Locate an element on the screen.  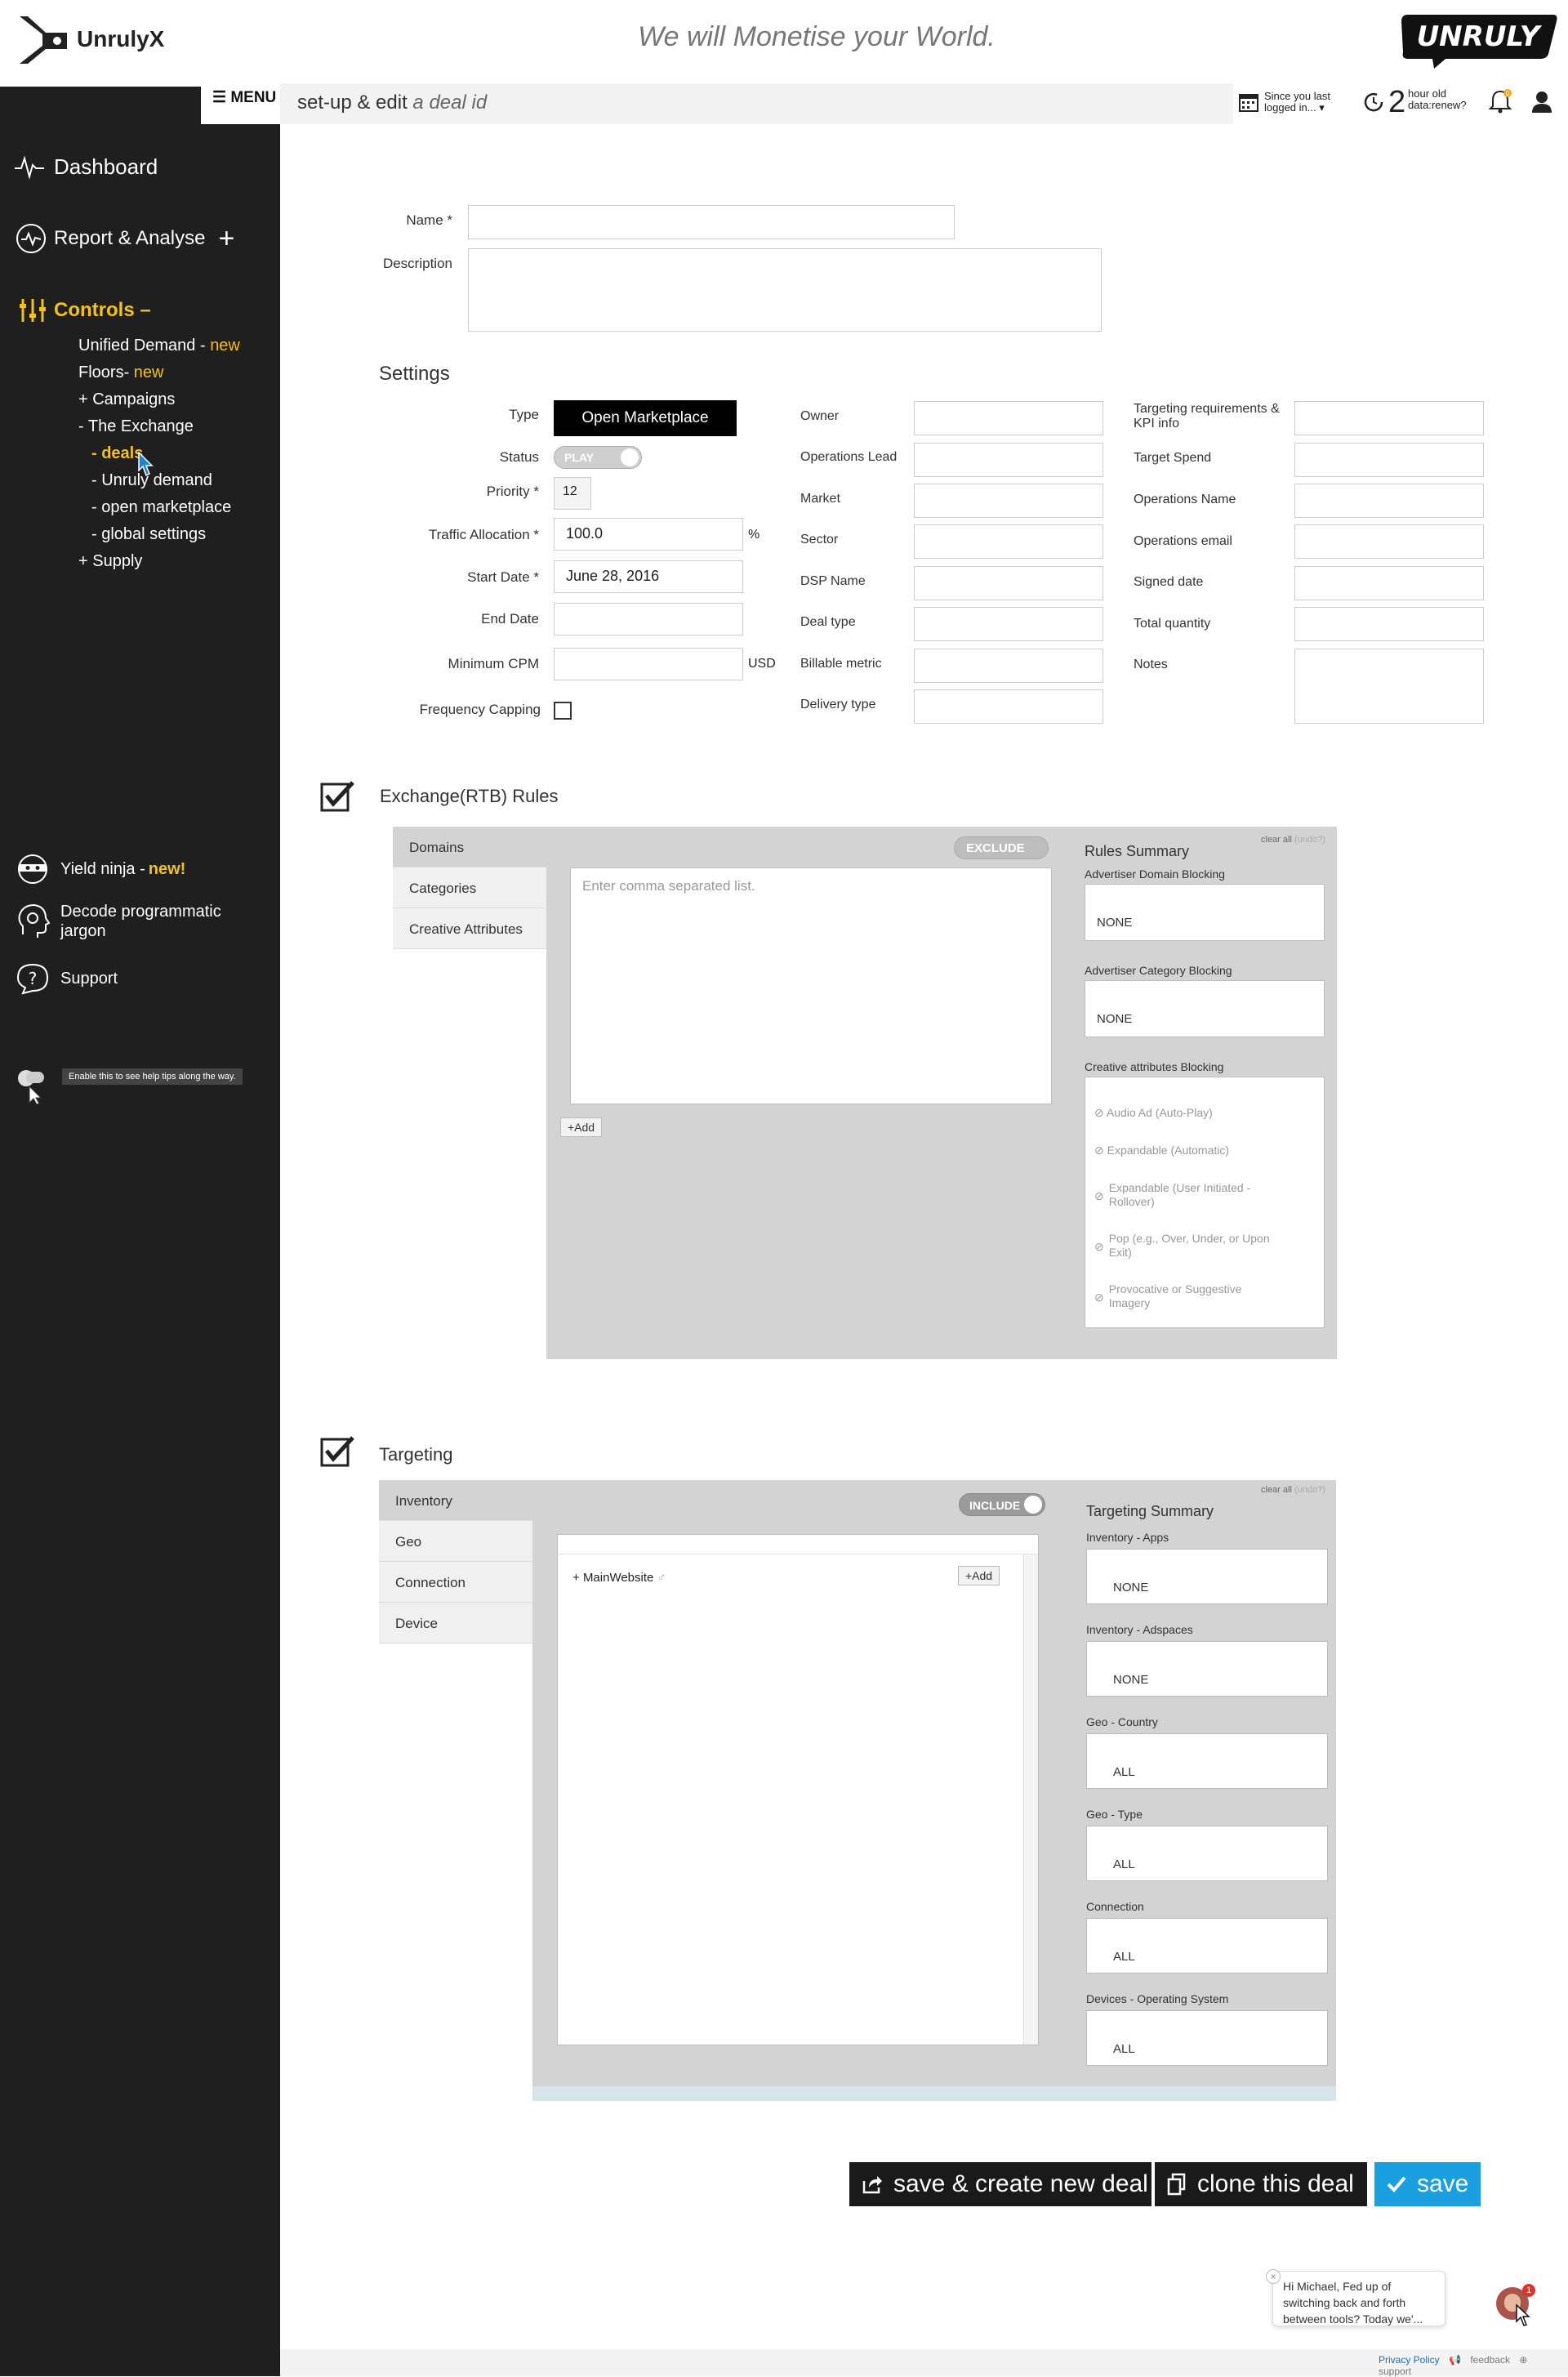
operations-name-input is located at coordinates (1389, 501).